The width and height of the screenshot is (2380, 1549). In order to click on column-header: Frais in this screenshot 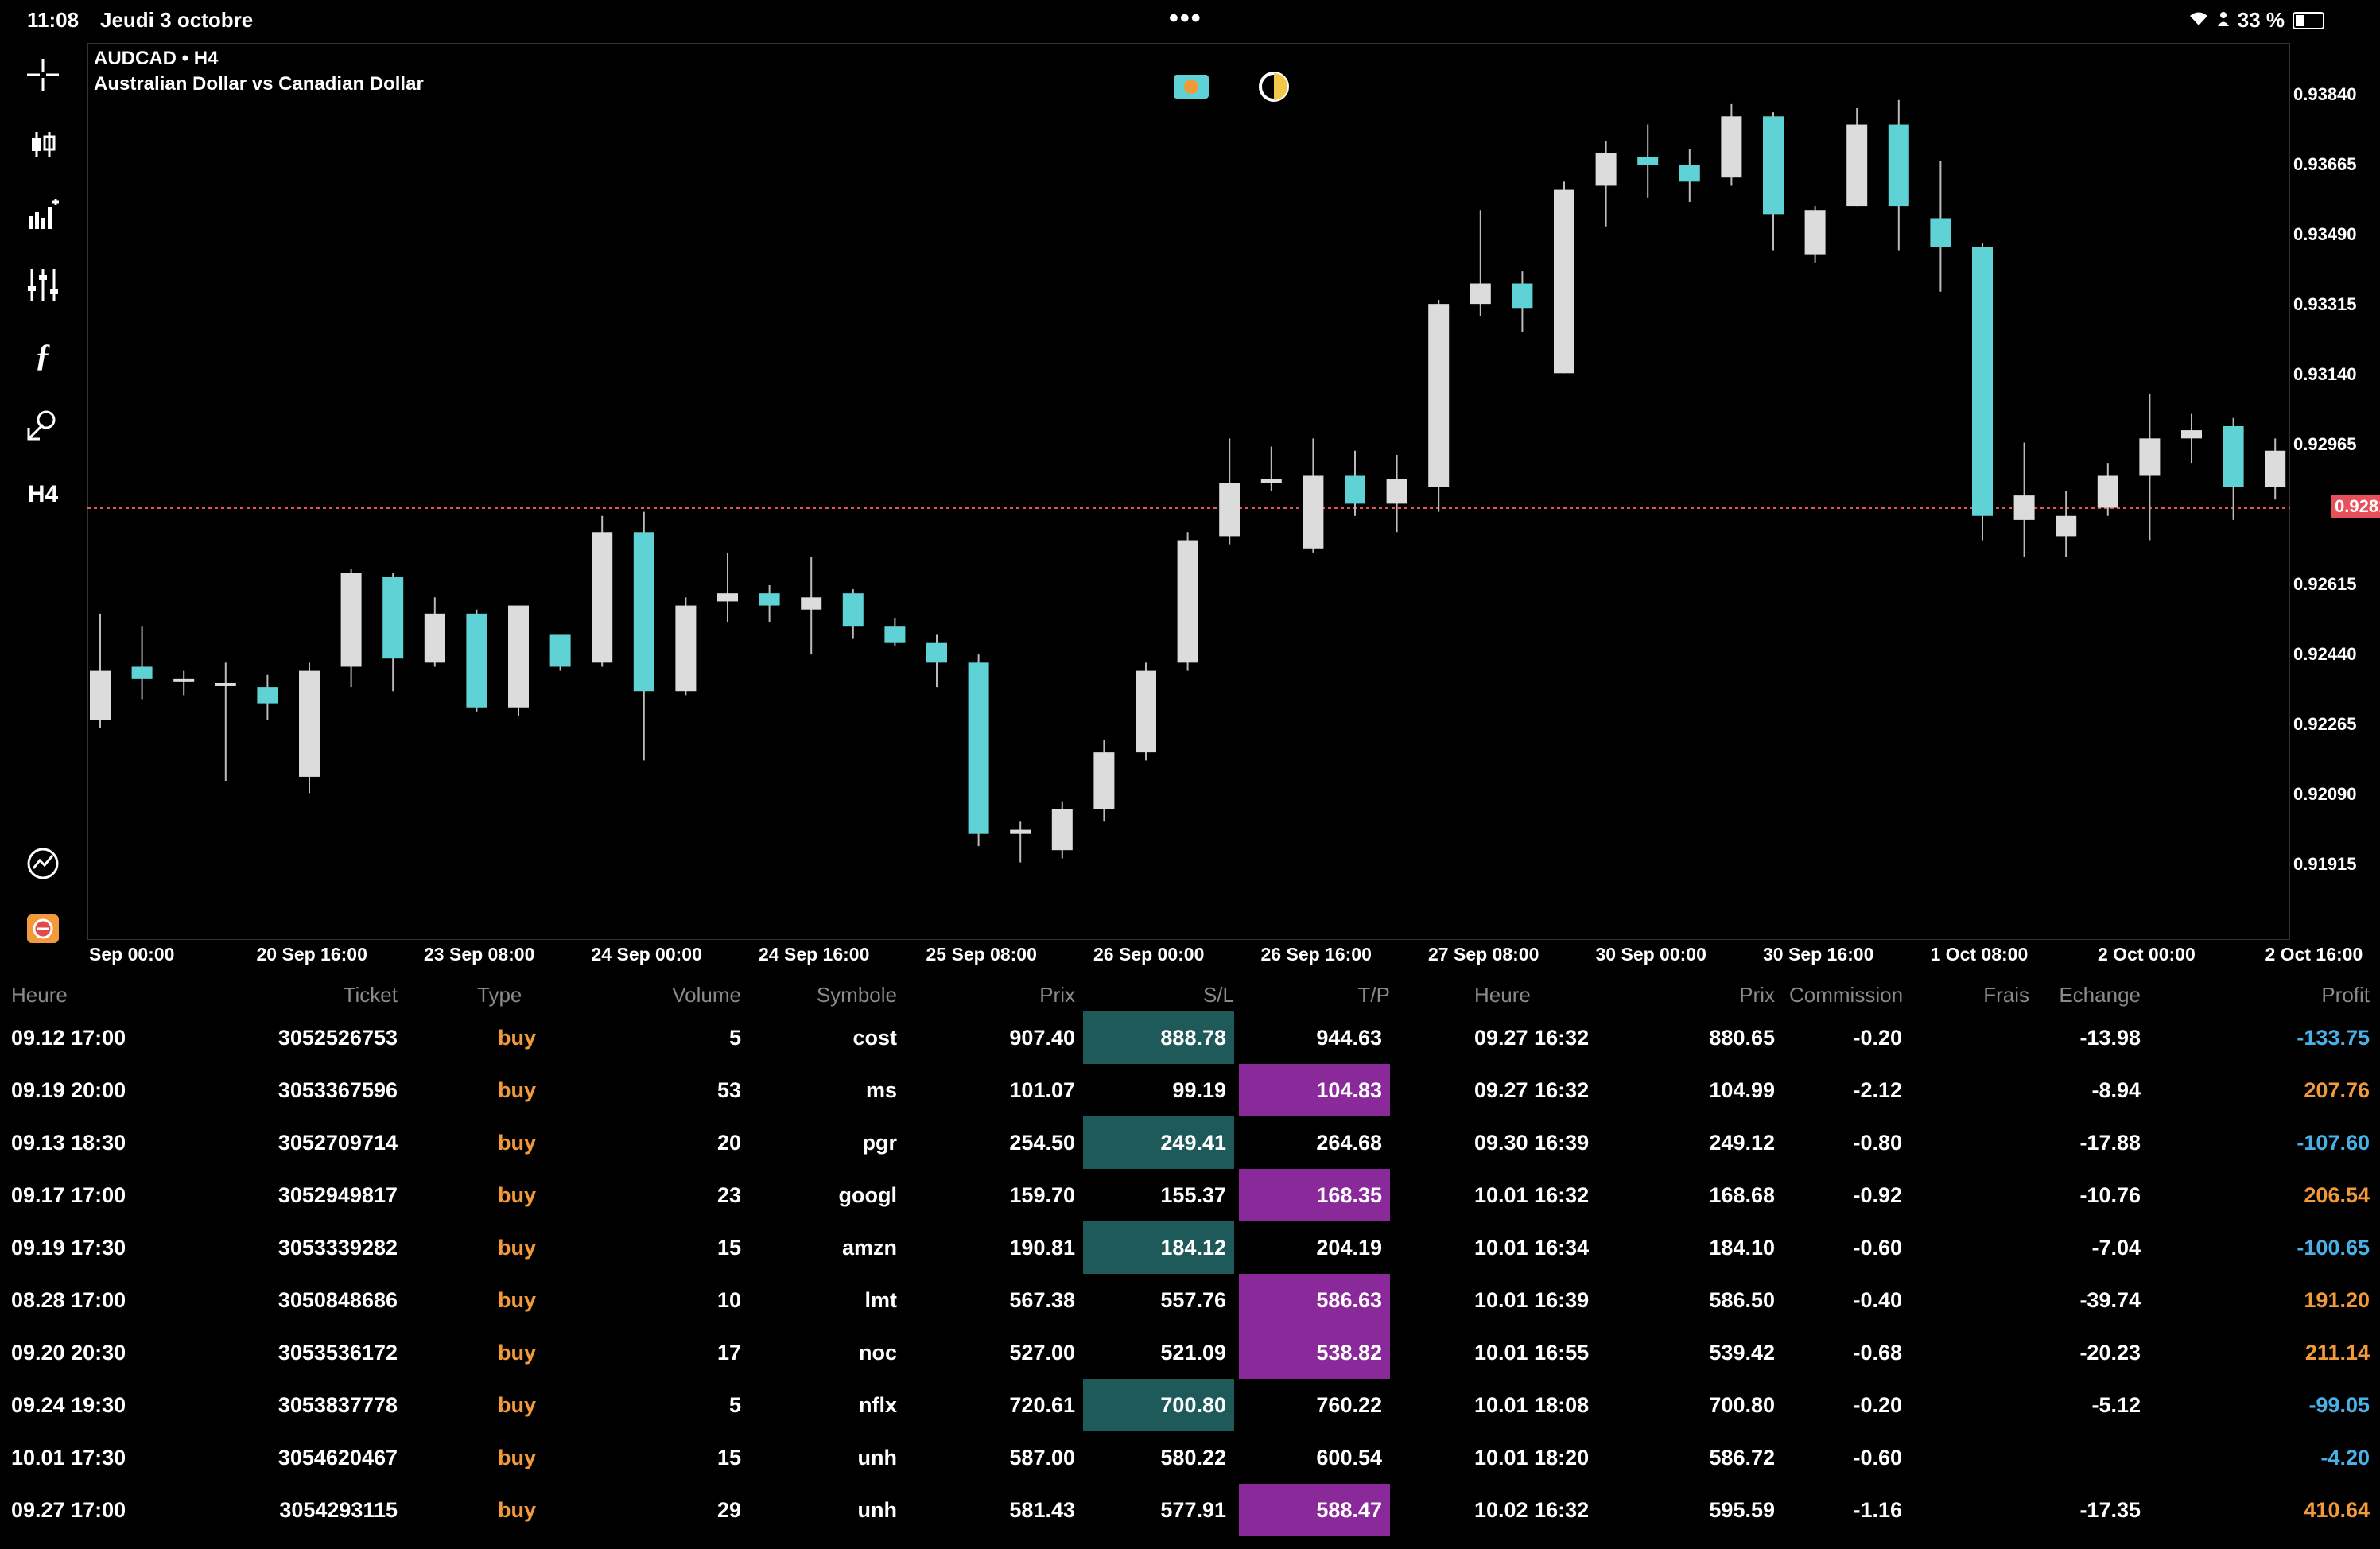, I will do `click(1984, 995)`.